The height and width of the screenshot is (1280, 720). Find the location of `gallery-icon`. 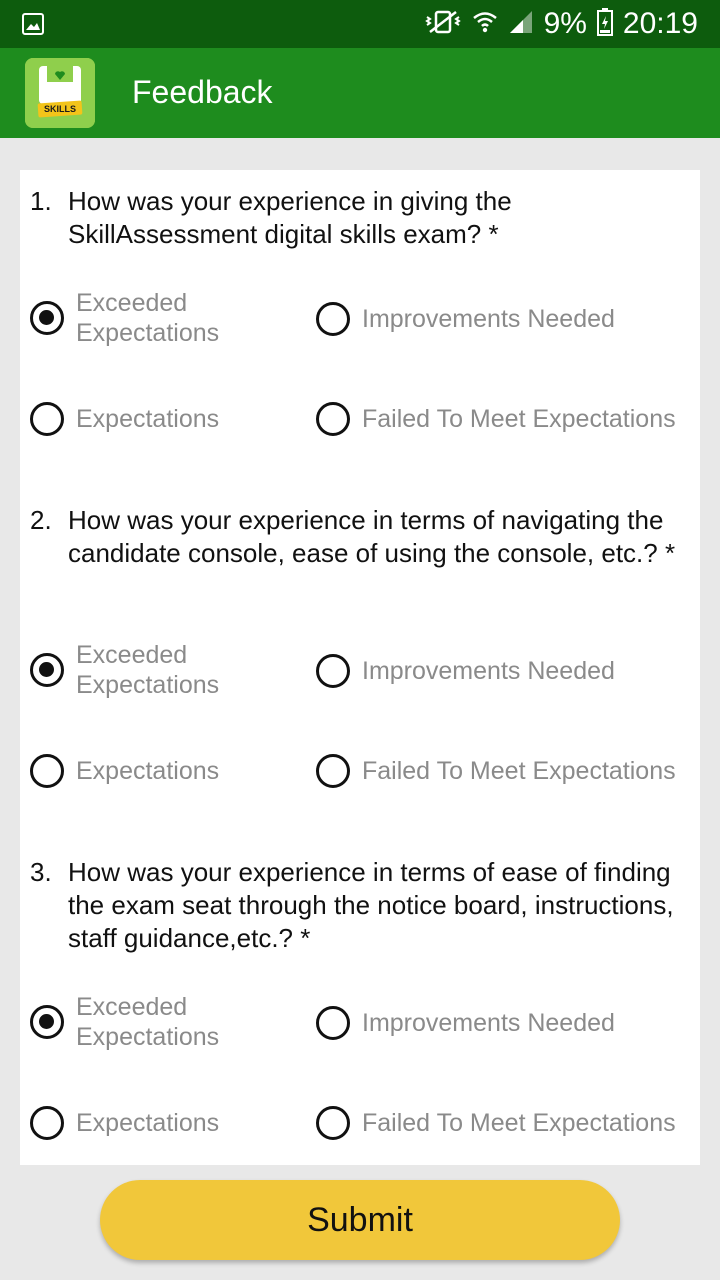

gallery-icon is located at coordinates (33, 26).